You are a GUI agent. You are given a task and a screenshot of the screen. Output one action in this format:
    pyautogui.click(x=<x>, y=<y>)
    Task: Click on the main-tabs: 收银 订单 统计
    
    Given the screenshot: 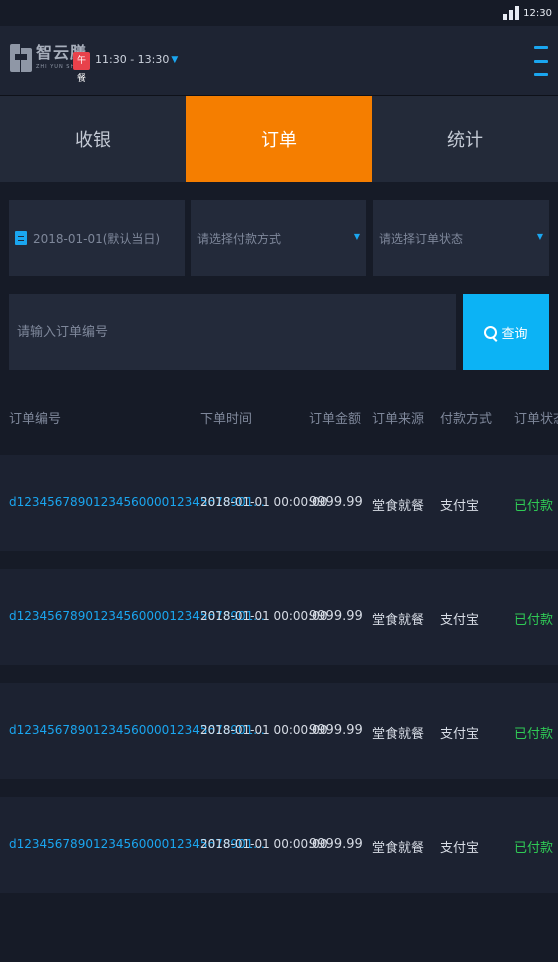 What is the action you would take?
    pyautogui.click(x=279, y=139)
    